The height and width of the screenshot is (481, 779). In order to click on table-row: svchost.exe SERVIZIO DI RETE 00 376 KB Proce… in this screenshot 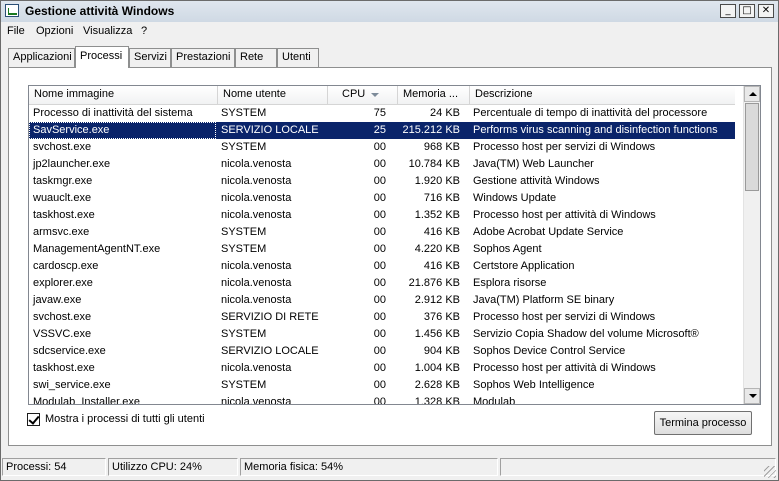, I will do `click(382, 317)`.